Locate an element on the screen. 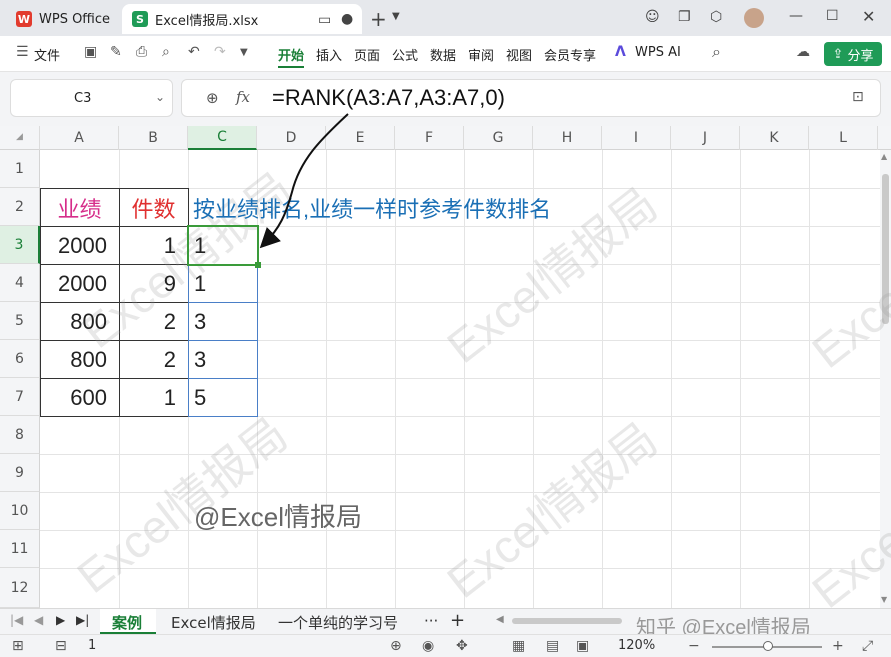 Image resolution: width=891 pixels, height=657 pixels. prev-sheet-icon: ◀ is located at coordinates (38, 620).